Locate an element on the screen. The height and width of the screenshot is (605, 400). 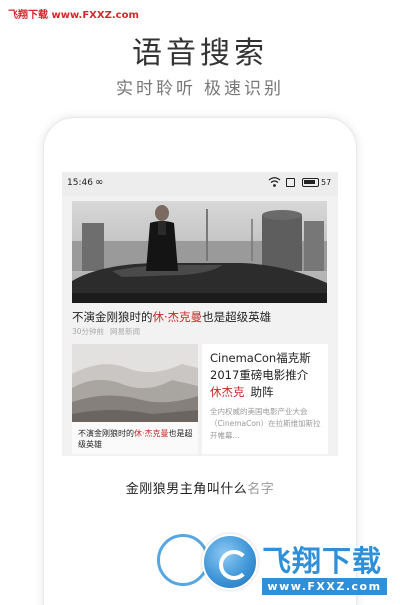
news-card-left-title: 不演金刚狼时的休·杰克曼也是超级英雄 is located at coordinates (137, 439).